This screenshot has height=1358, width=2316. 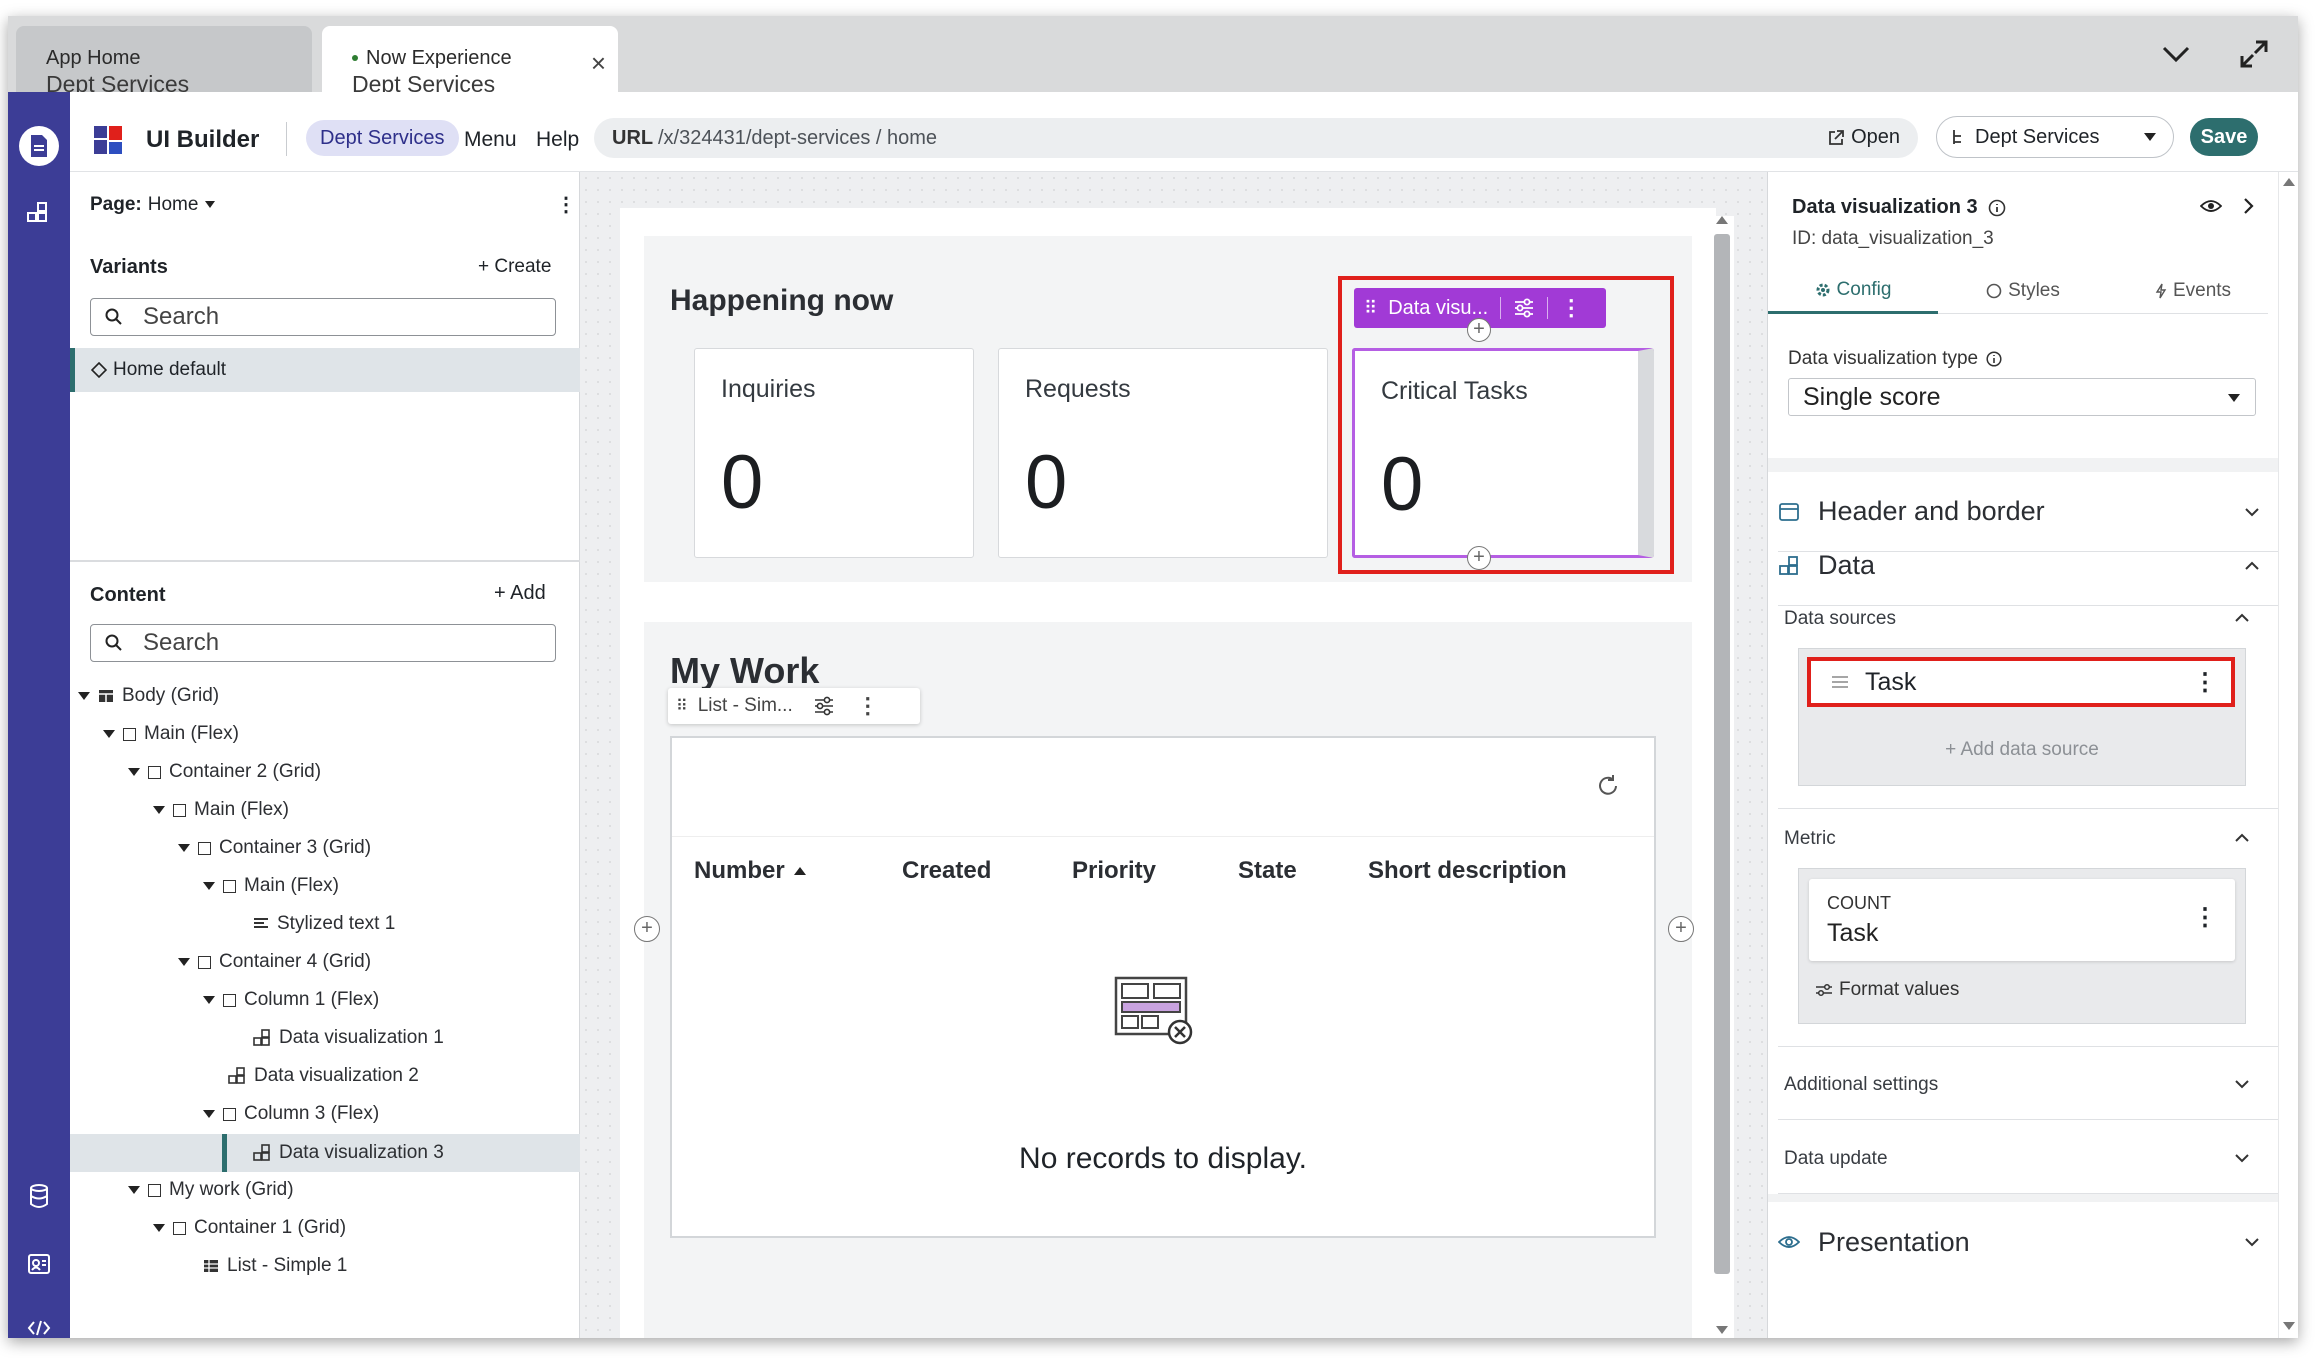 What do you see at coordinates (1114, 871) in the screenshot?
I see `column-header-priority: Priority` at bounding box center [1114, 871].